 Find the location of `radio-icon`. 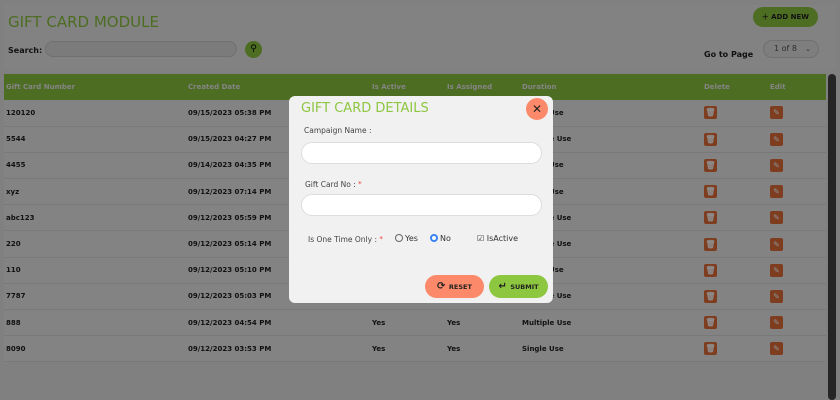

radio-icon is located at coordinates (399, 238).